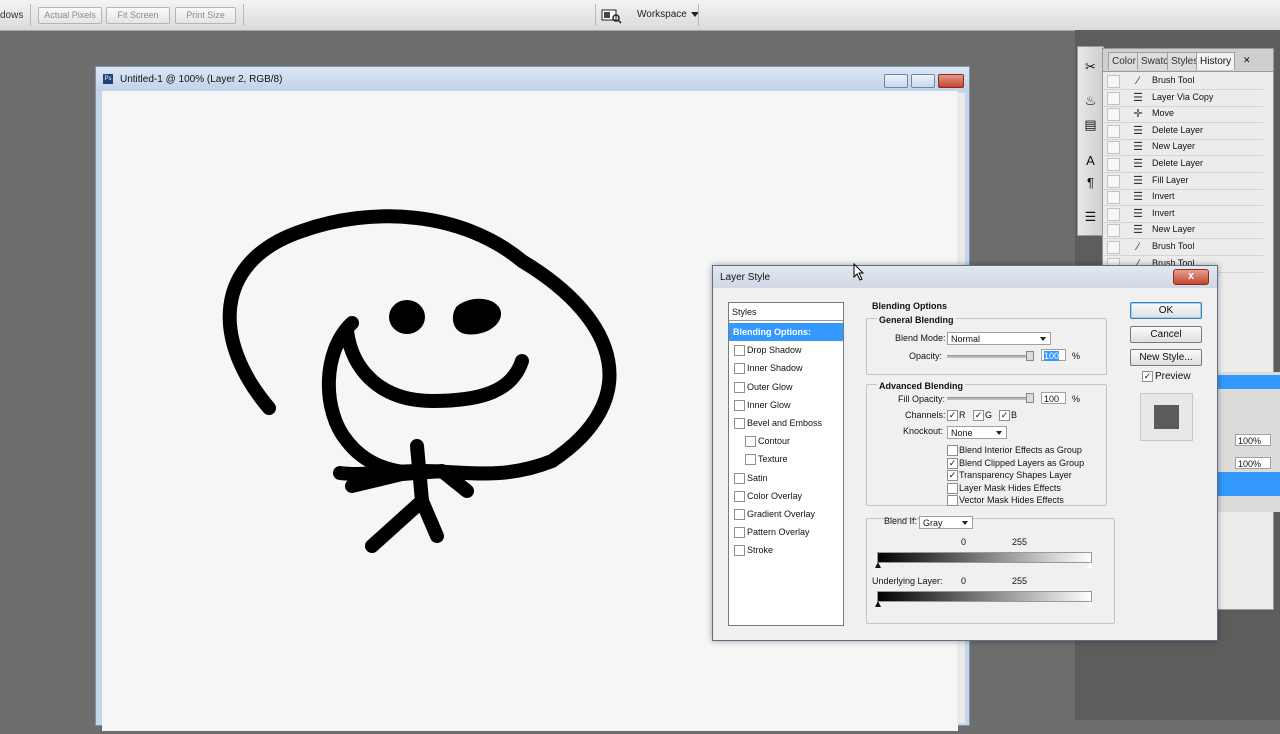  I want to click on history-item: ✛ Move, so click(1183, 115).